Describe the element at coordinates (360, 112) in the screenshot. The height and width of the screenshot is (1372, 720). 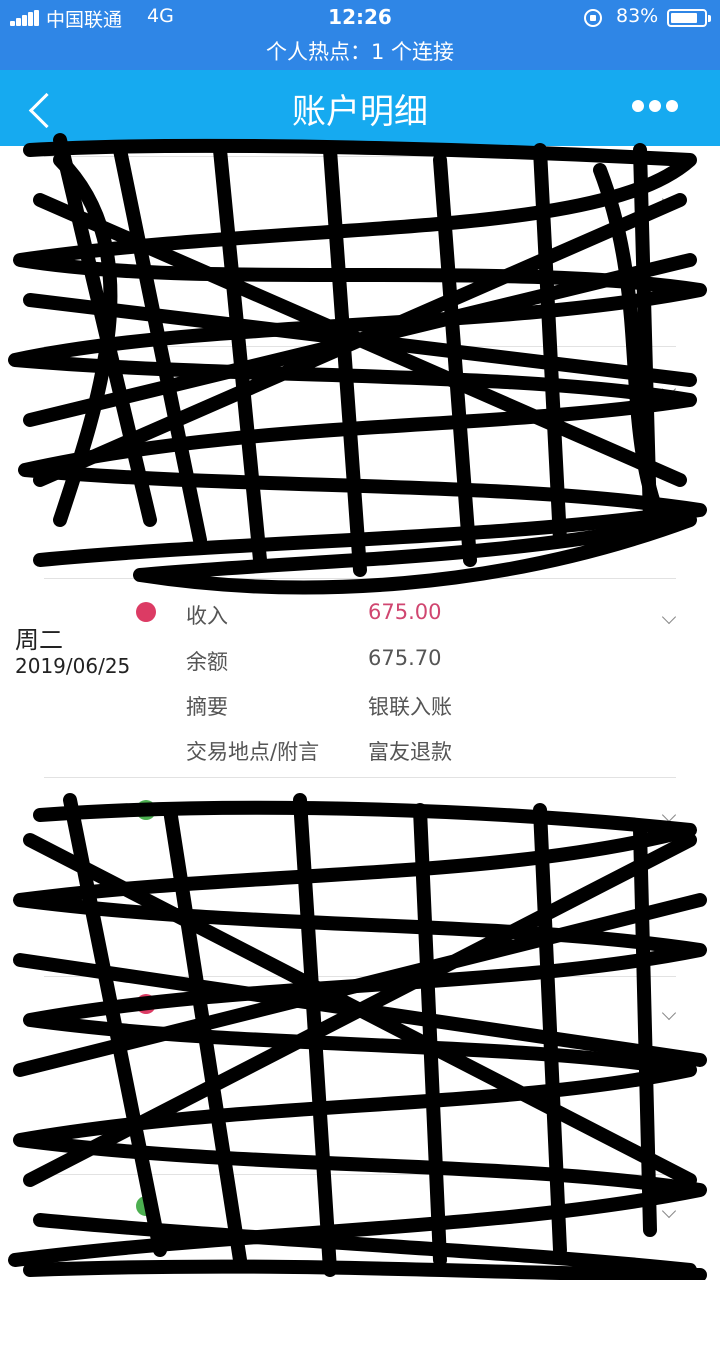
I see `page-title: 账户明细` at that location.